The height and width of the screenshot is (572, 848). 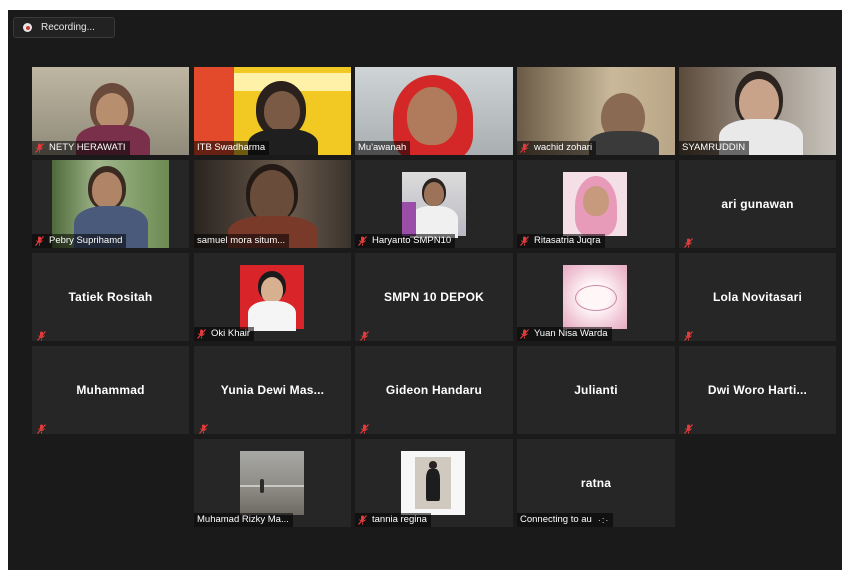 I want to click on loading-spinner-icon: ·:·, so click(x=603, y=520).